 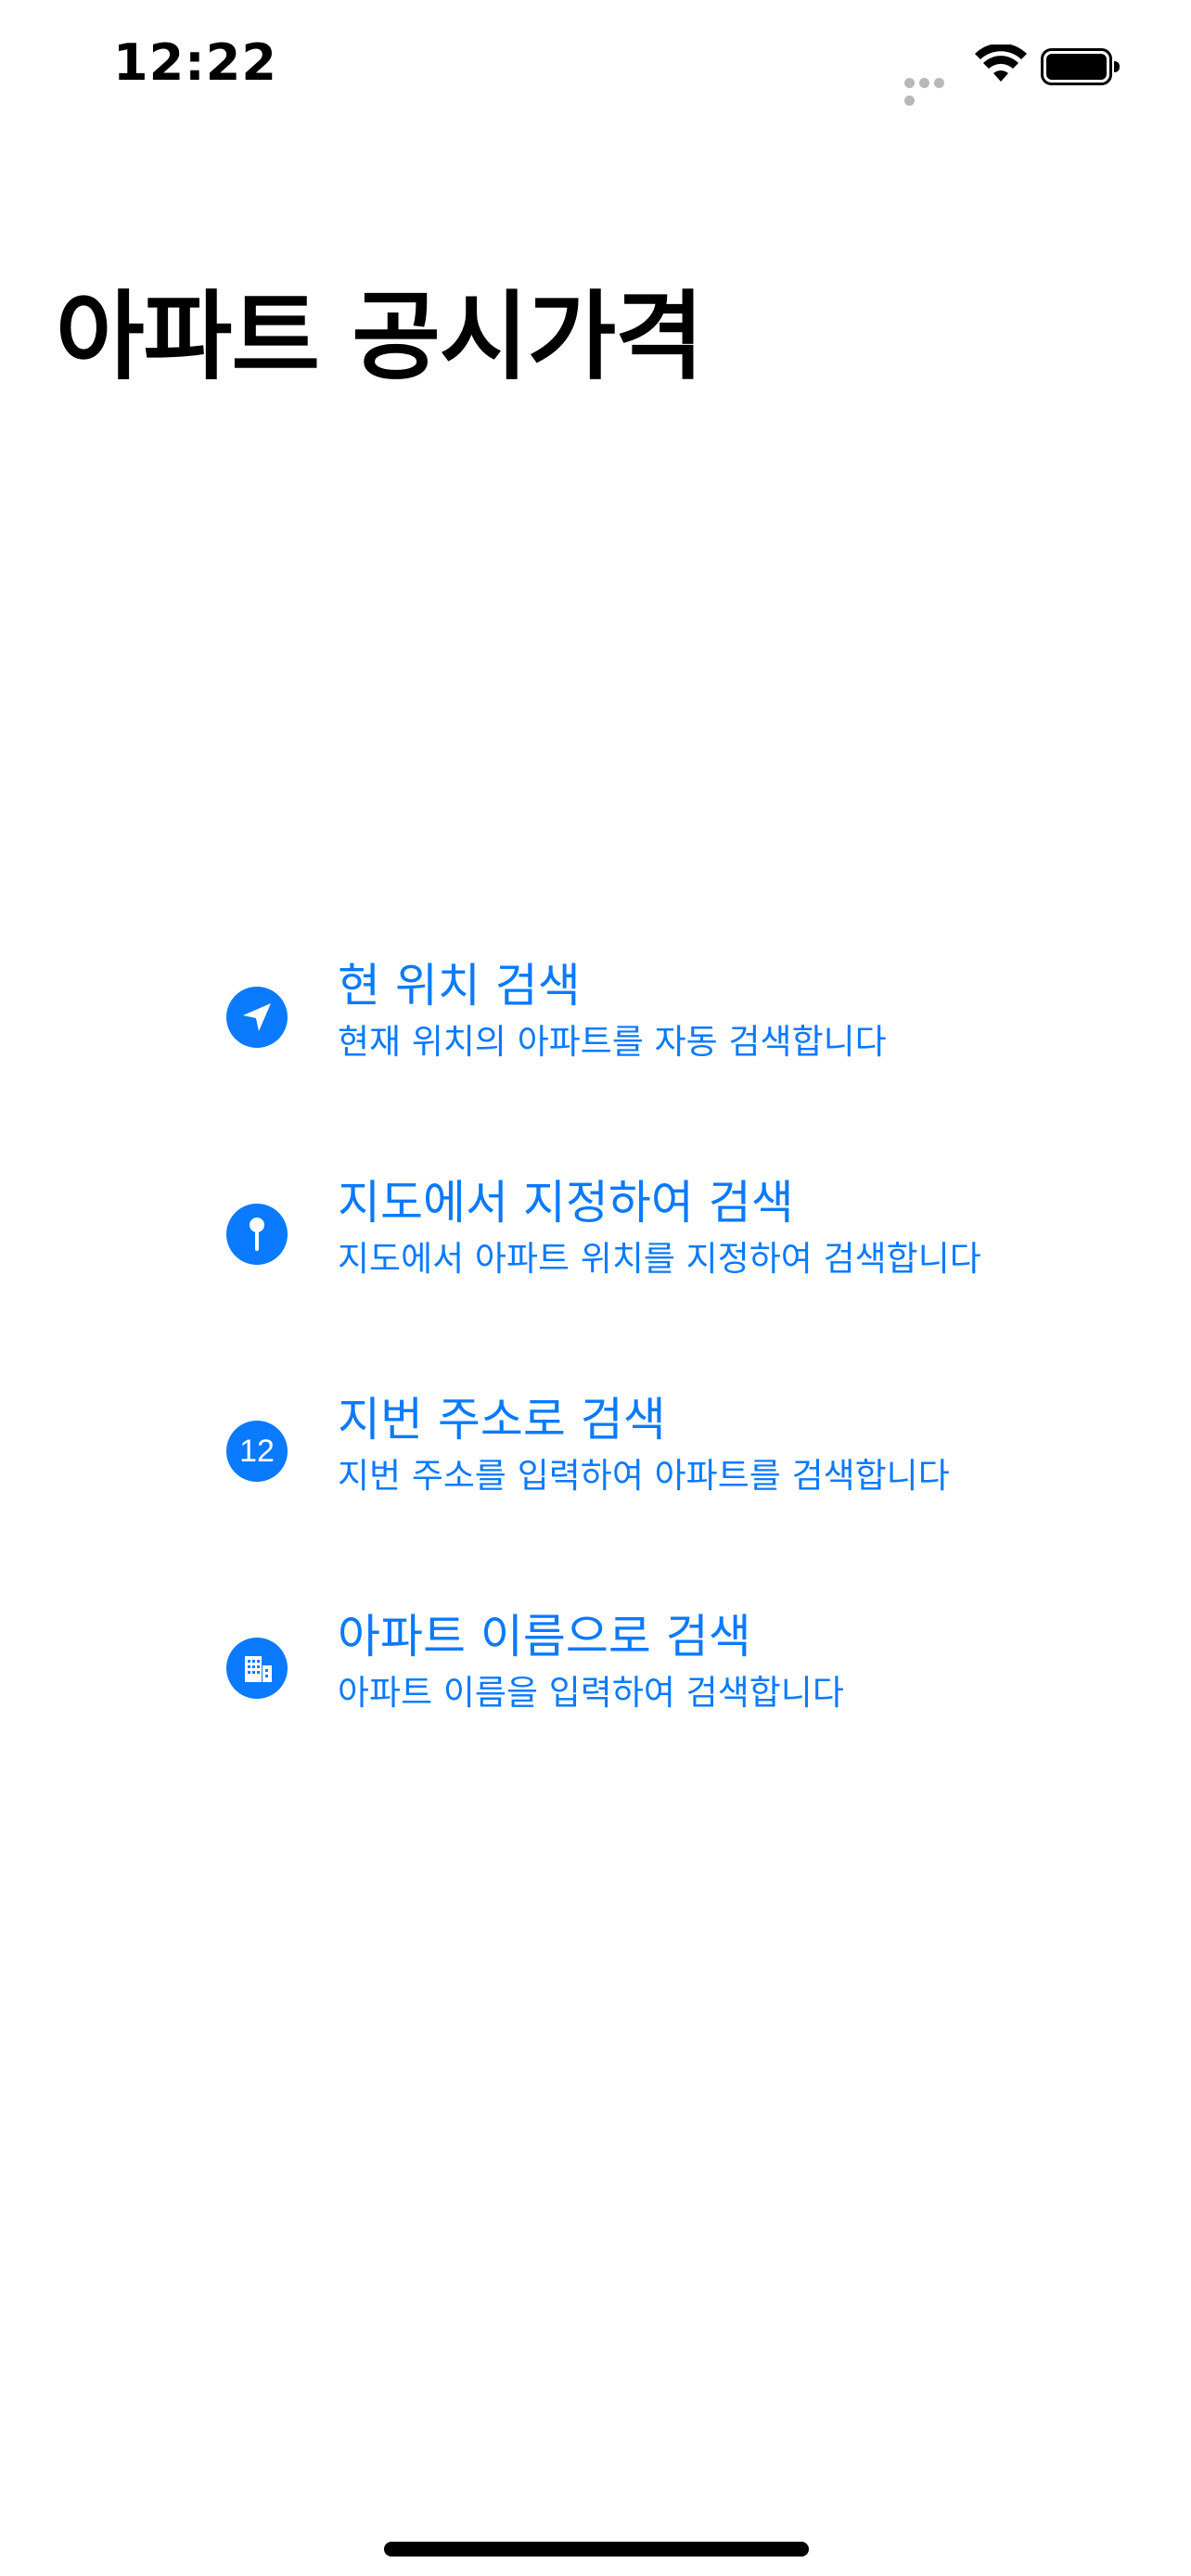 I want to click on status-bar: 12:22, so click(x=595, y=69).